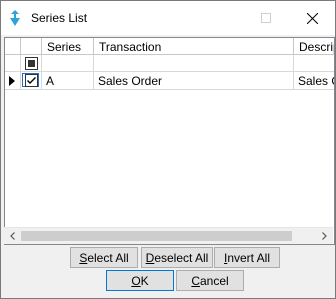 This screenshot has width=336, height=299. I want to click on close-icon, so click(312, 18).